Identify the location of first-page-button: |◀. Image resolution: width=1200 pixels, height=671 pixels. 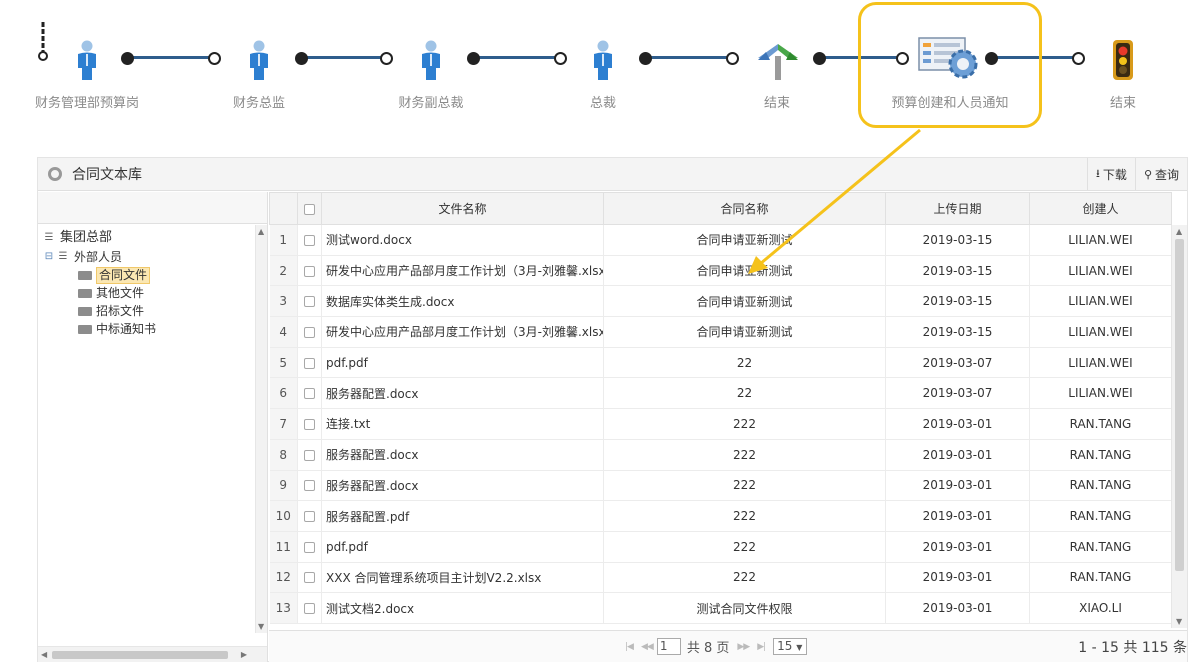
(629, 647).